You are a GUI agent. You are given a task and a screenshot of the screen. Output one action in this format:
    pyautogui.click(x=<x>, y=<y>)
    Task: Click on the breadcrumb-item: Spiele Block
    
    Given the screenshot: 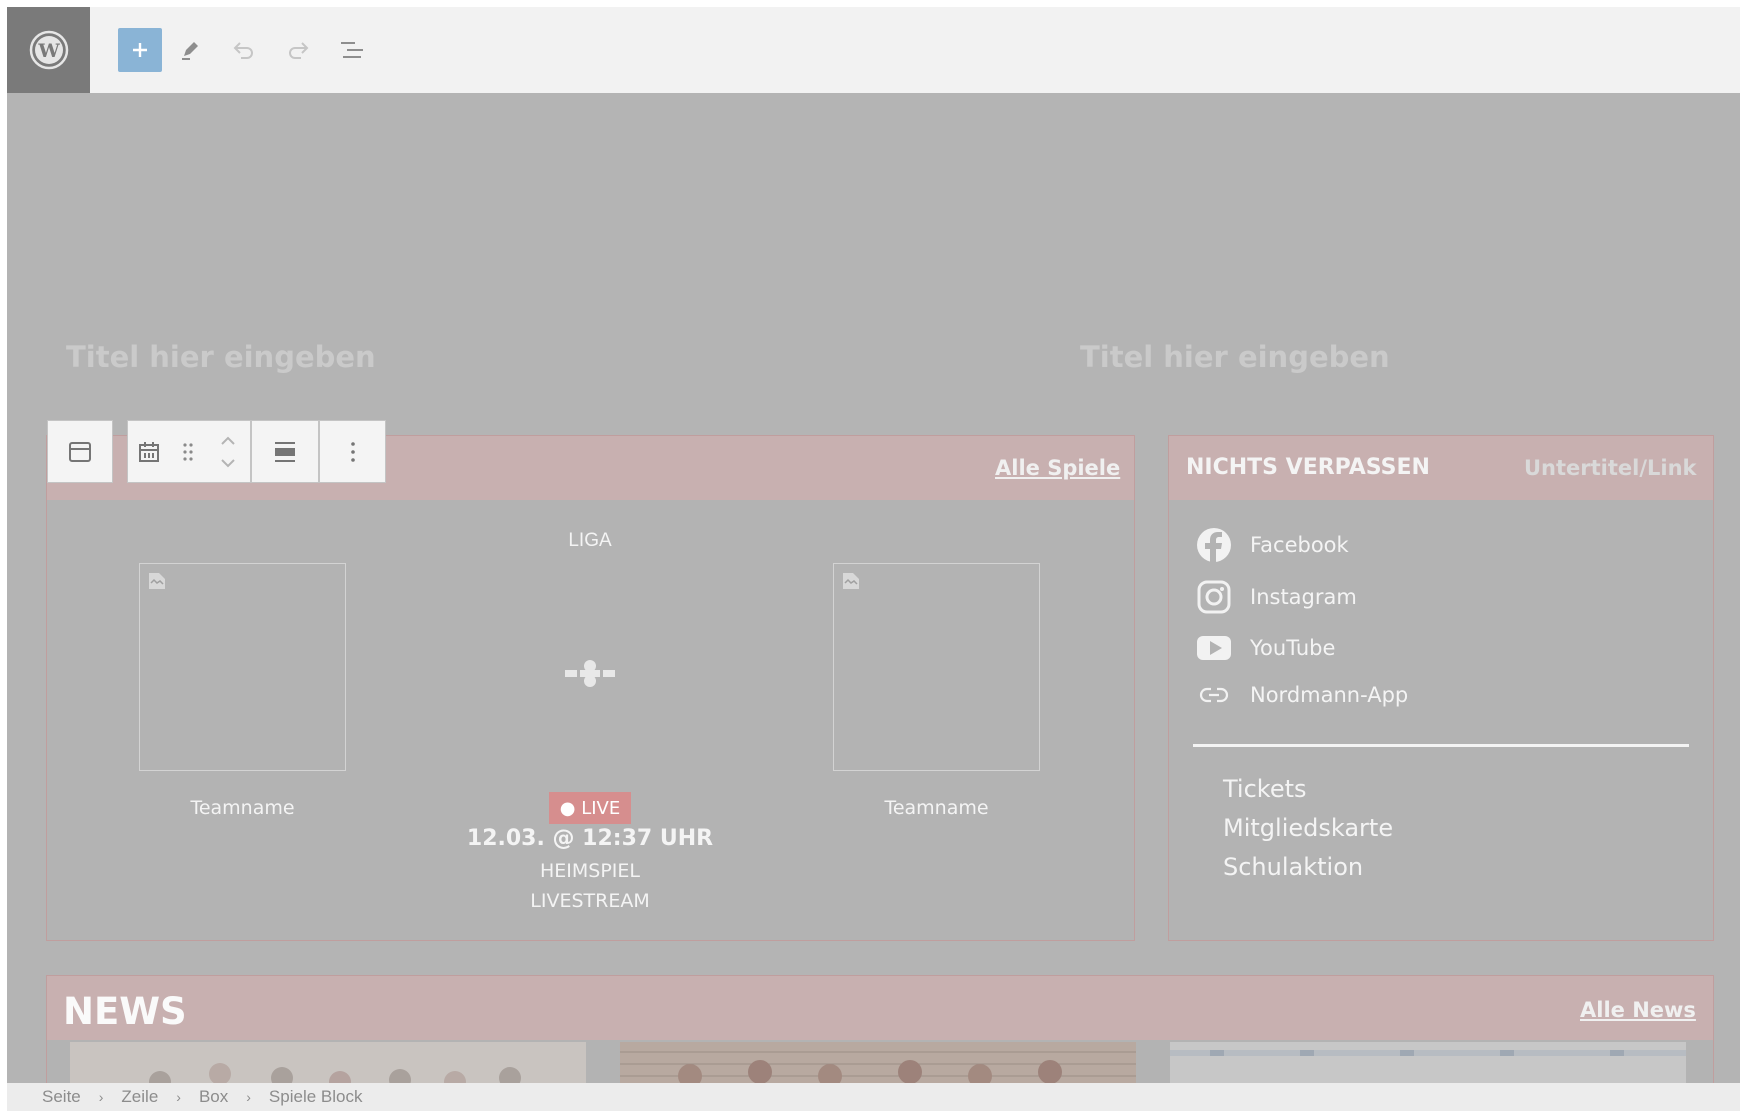 What is the action you would take?
    pyautogui.click(x=316, y=1097)
    